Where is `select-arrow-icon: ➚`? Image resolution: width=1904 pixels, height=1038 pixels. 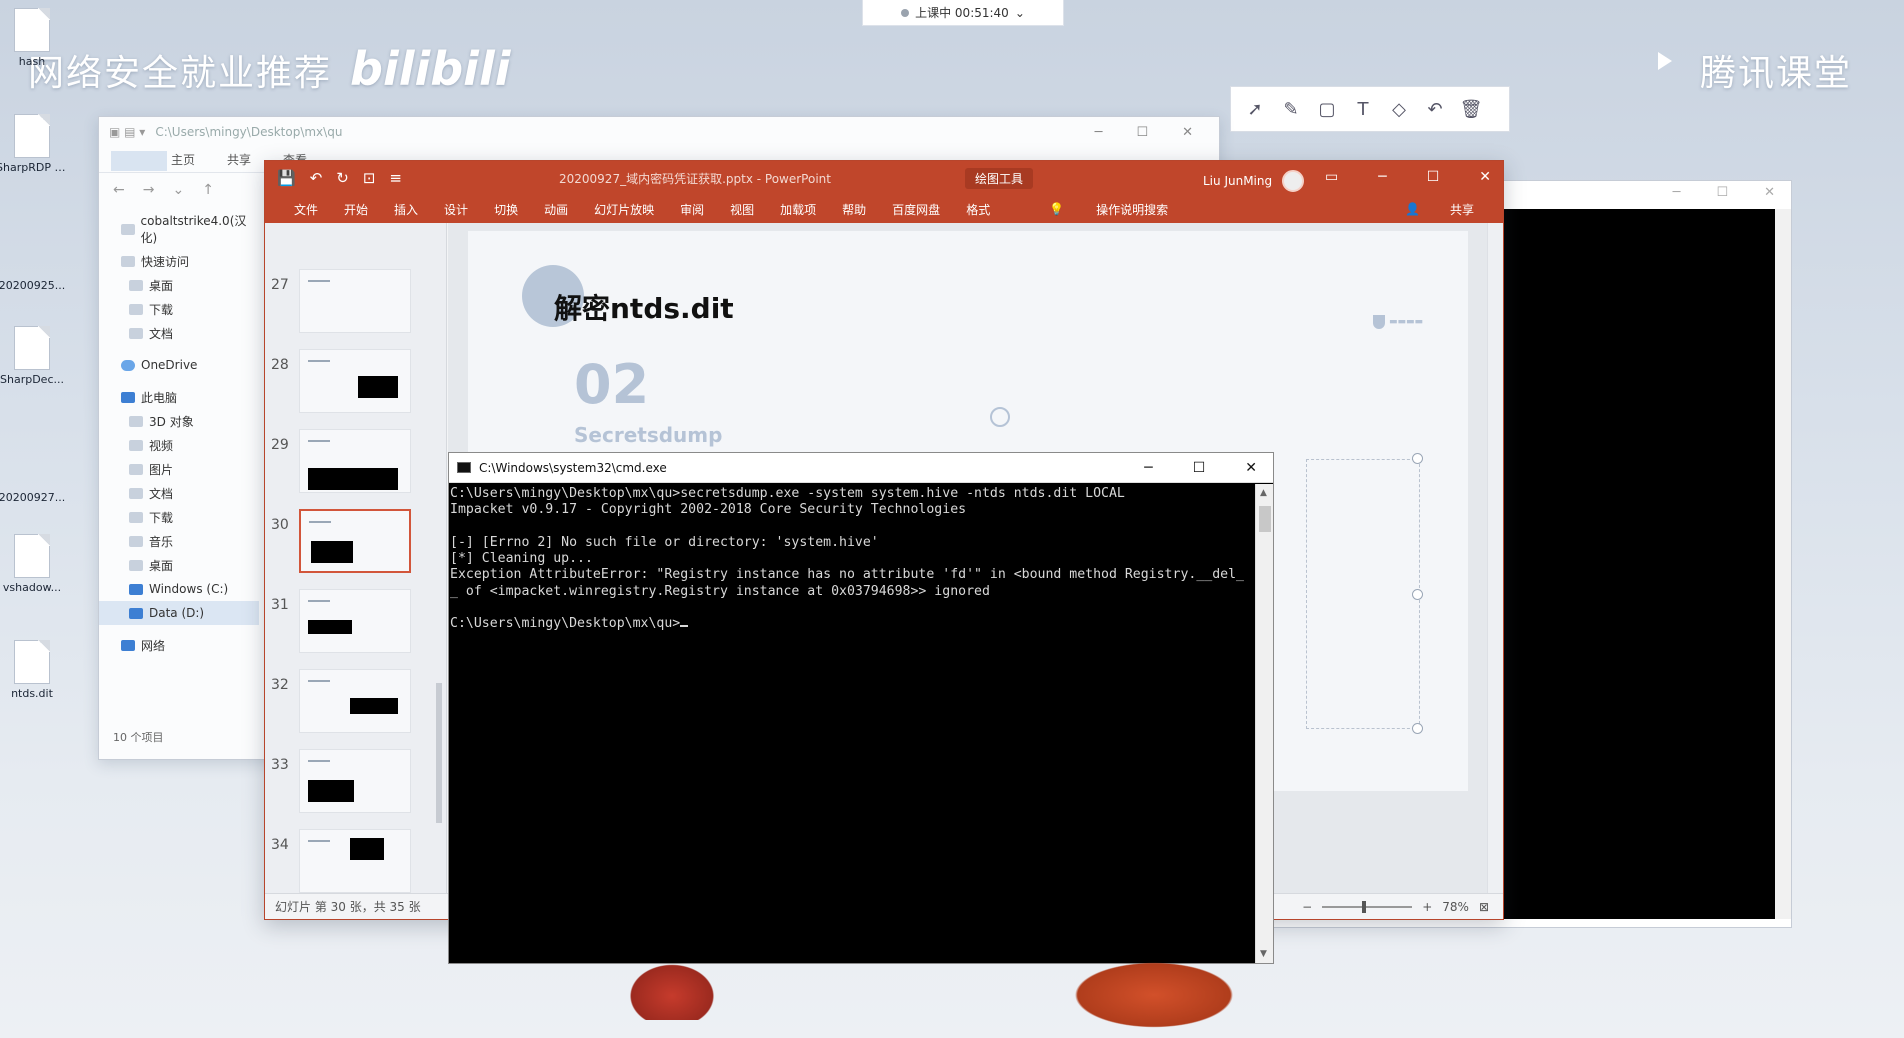
select-arrow-icon: ➚ is located at coordinates (1255, 109).